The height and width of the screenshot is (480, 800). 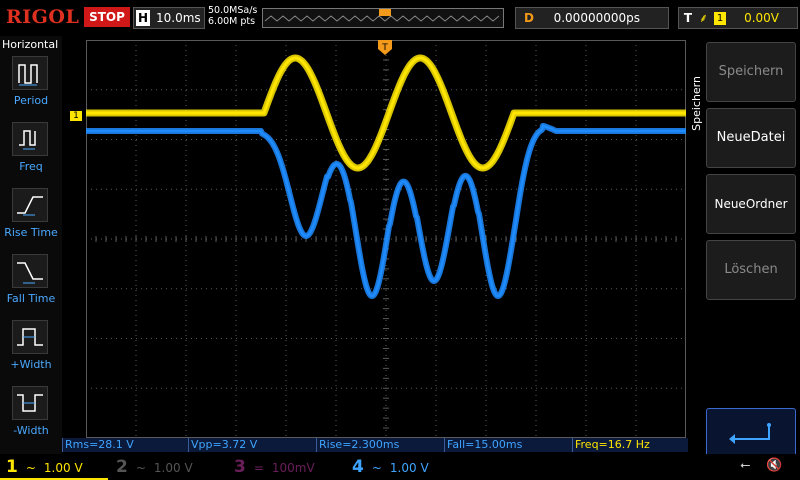 I want to click on meas-fall: Fall=15.00ms, so click(x=508, y=445).